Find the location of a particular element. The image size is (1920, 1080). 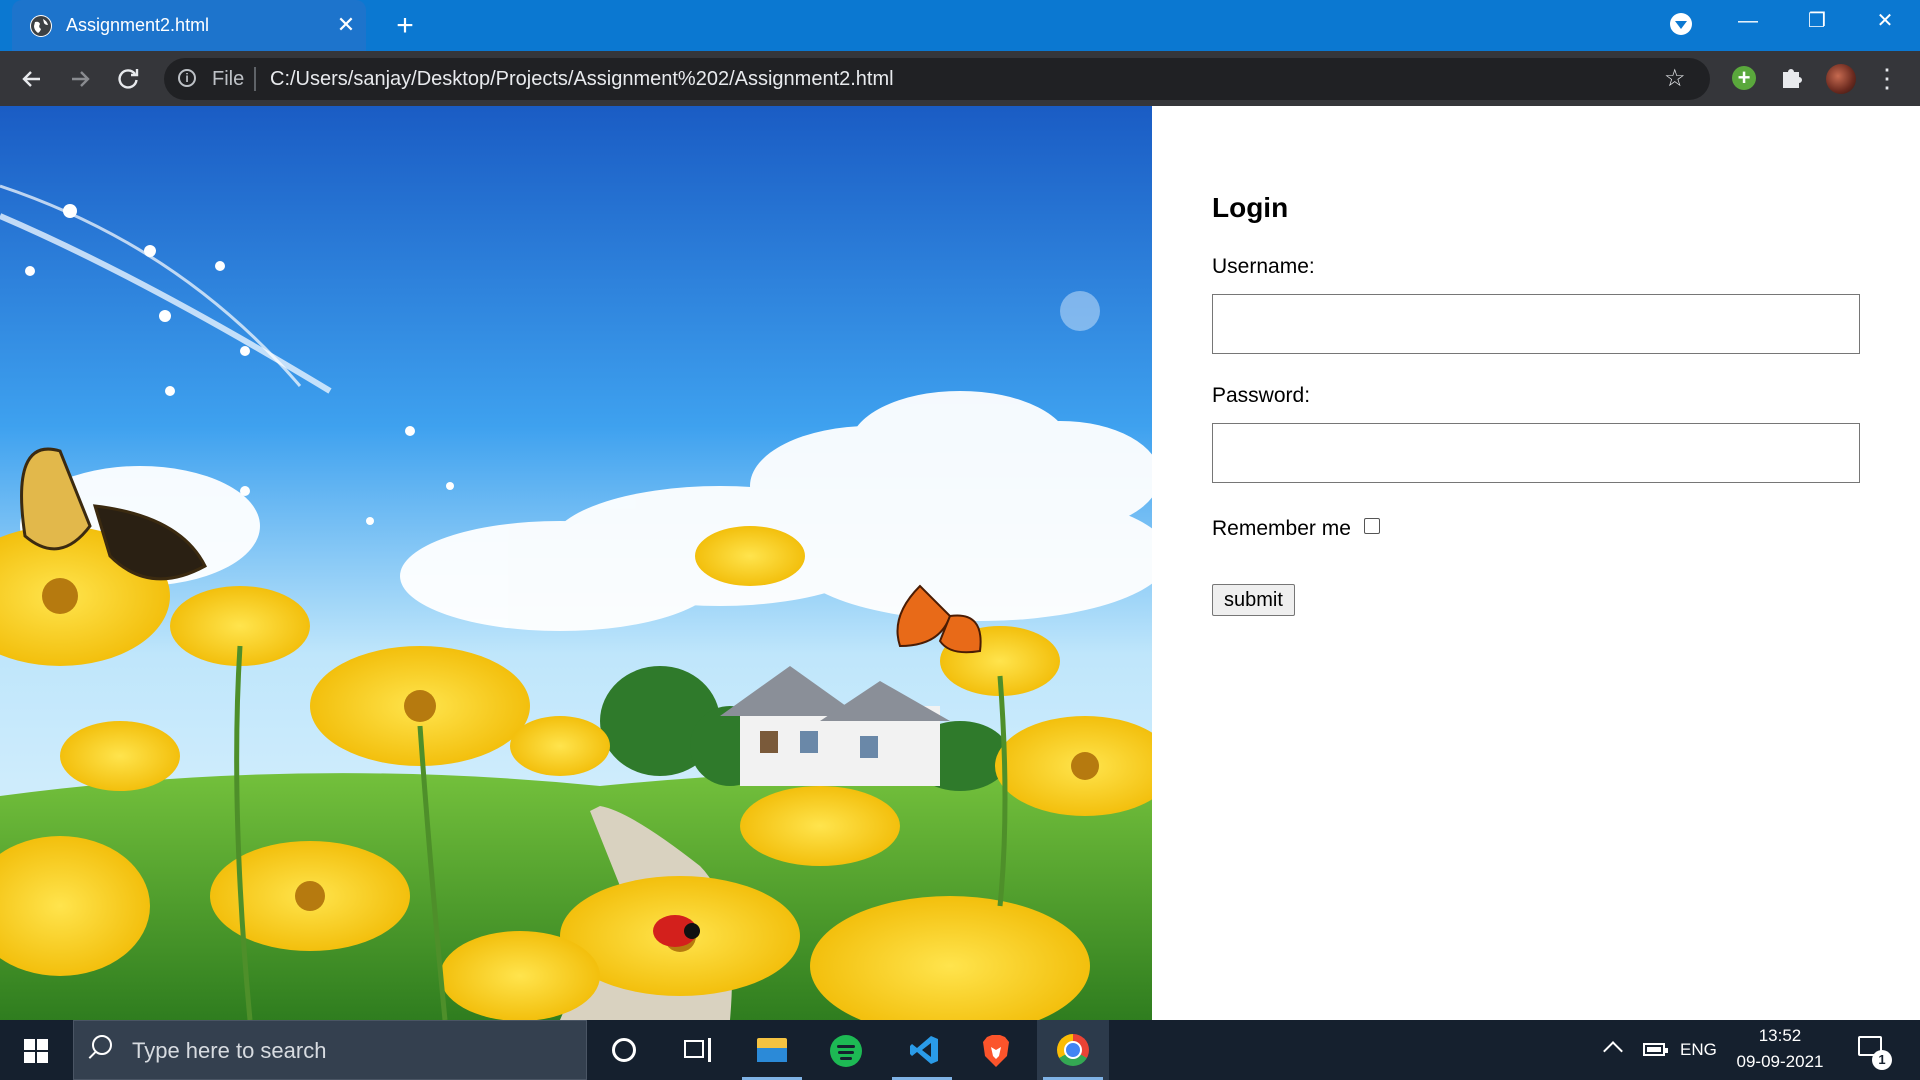

search-icon is located at coordinates (102, 1045).